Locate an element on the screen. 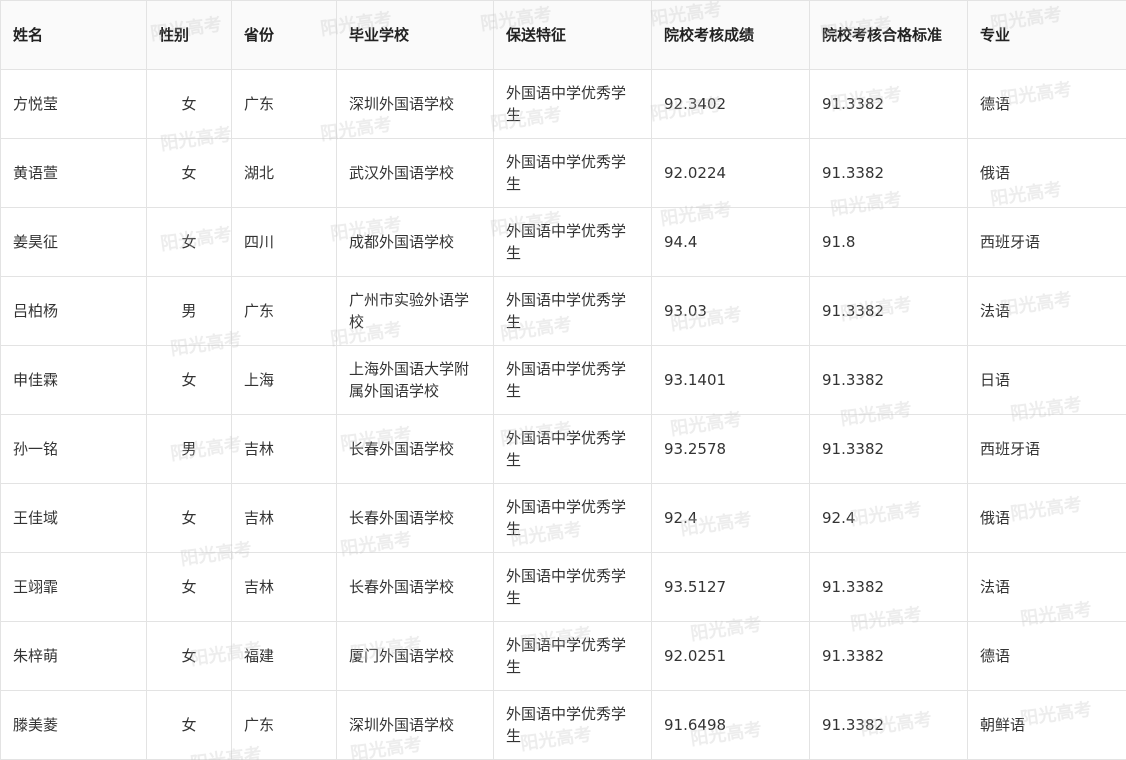 The image size is (1126, 760). cell-name: 王佳域 is located at coordinates (73, 518).